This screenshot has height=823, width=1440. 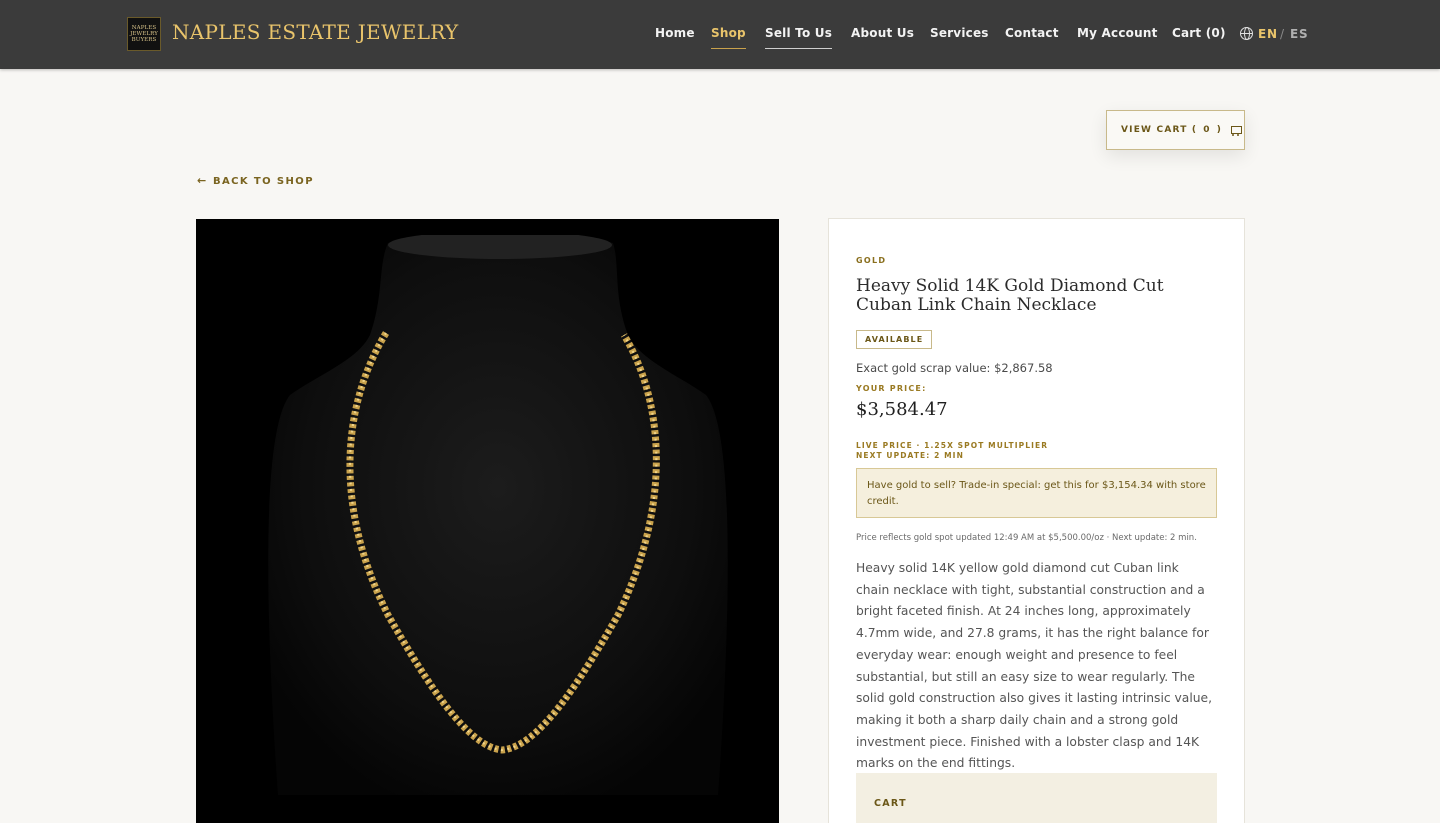 What do you see at coordinates (891, 388) in the screenshot?
I see `your-price-label: YOUR PRICE:` at bounding box center [891, 388].